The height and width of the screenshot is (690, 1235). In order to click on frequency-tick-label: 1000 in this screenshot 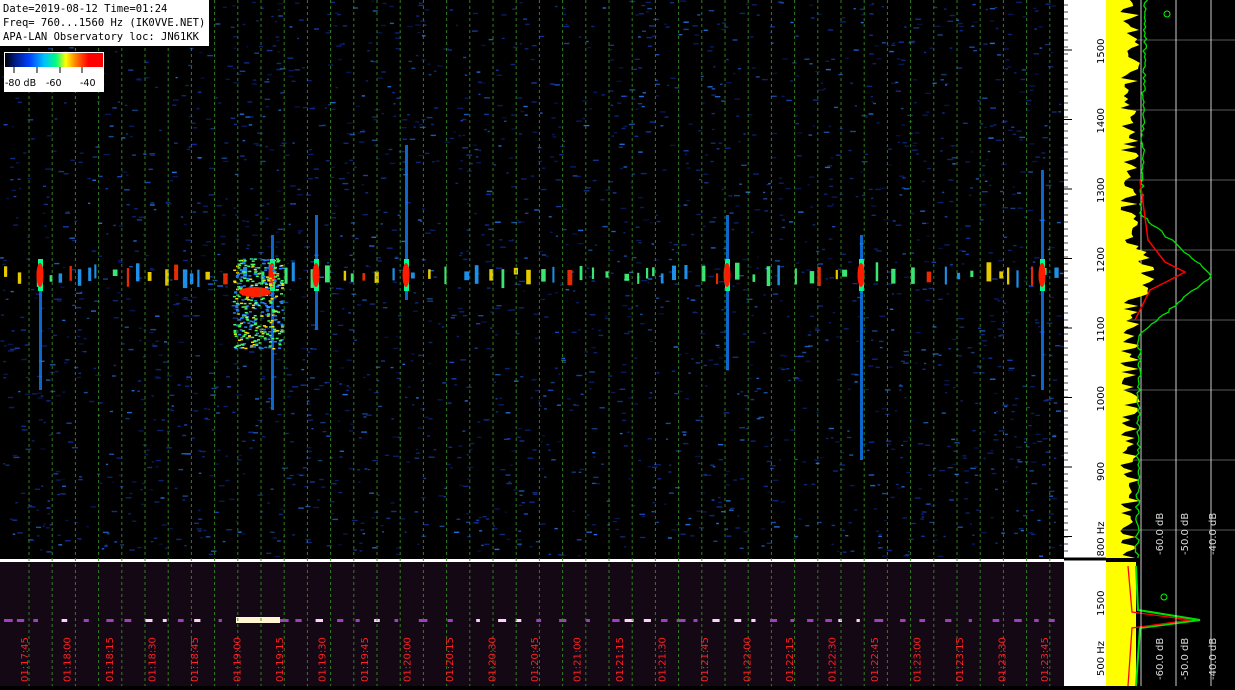, I will do `click(1101, 398)`.